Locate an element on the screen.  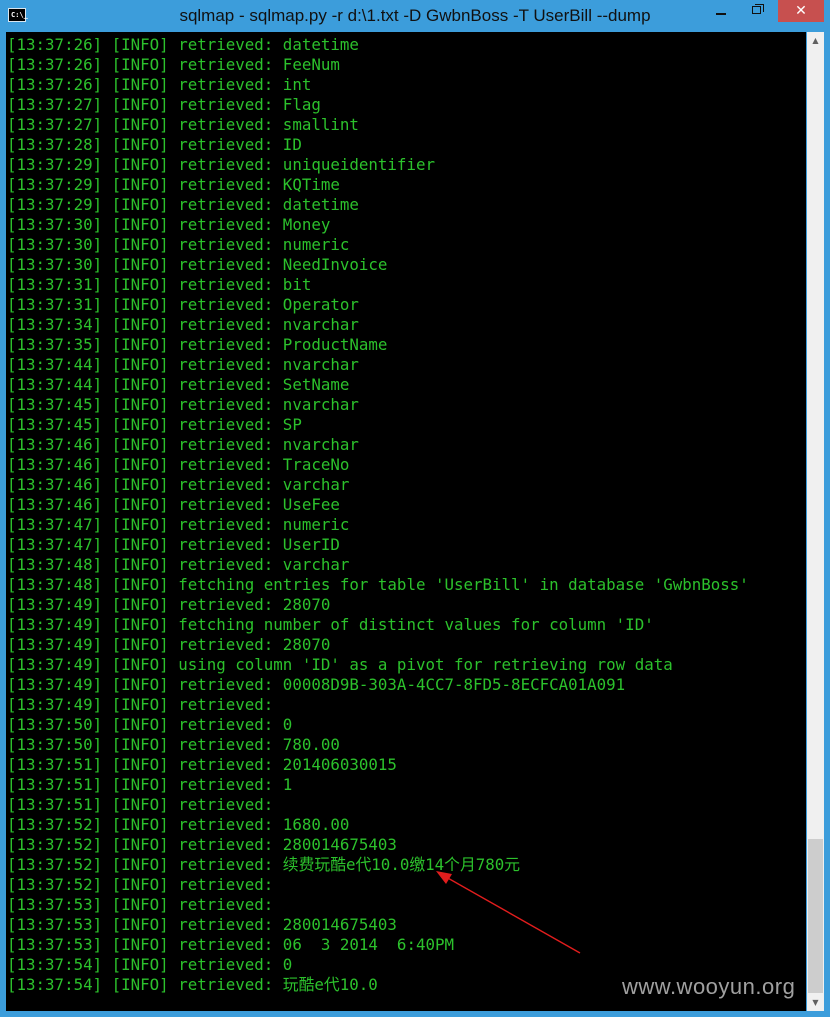
annotation-arrow is located at coordinates (508, 912).